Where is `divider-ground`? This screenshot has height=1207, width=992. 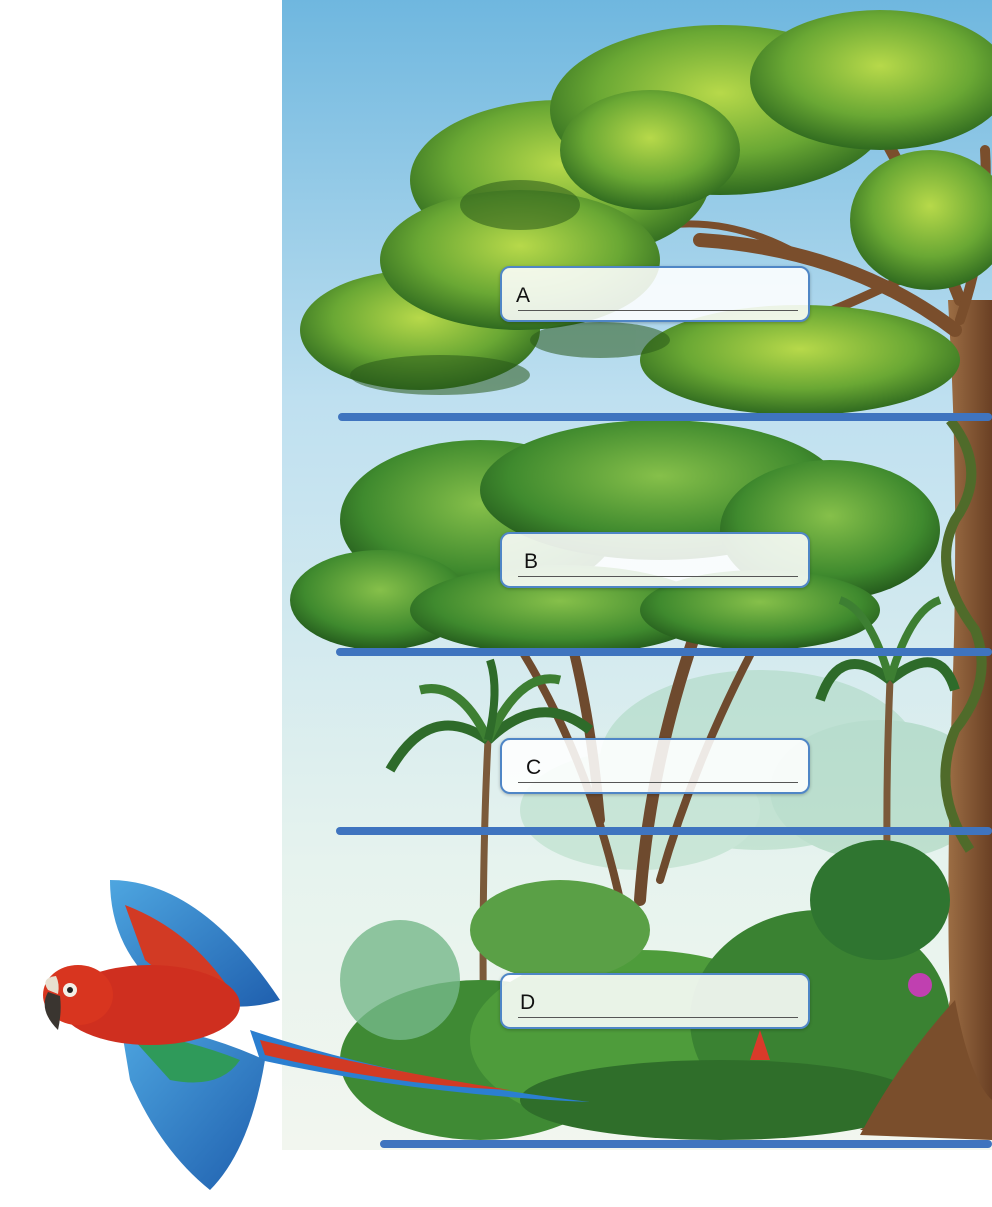
divider-ground is located at coordinates (686, 1144).